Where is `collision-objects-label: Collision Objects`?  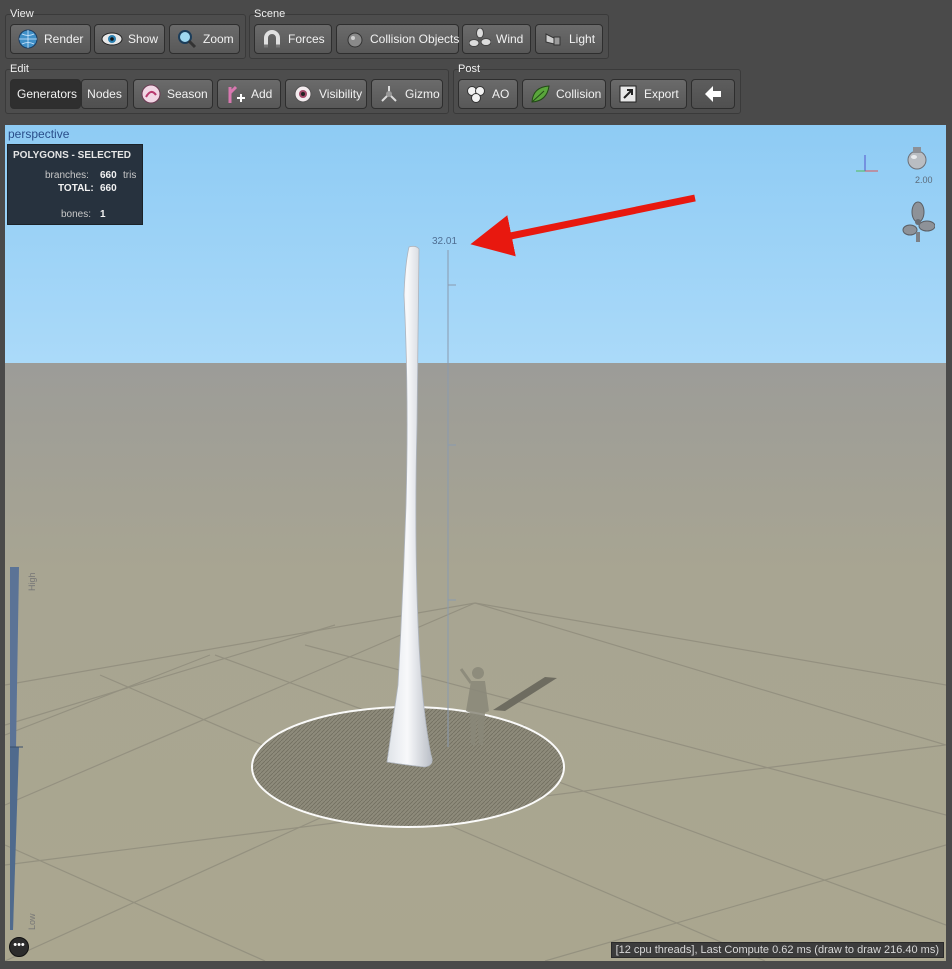
collision-objects-label: Collision Objects is located at coordinates (415, 39).